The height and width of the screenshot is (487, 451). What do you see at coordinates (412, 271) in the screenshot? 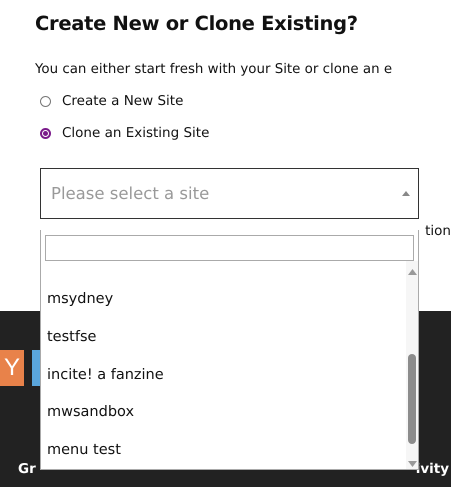
I see `scroll-up-icon` at bounding box center [412, 271].